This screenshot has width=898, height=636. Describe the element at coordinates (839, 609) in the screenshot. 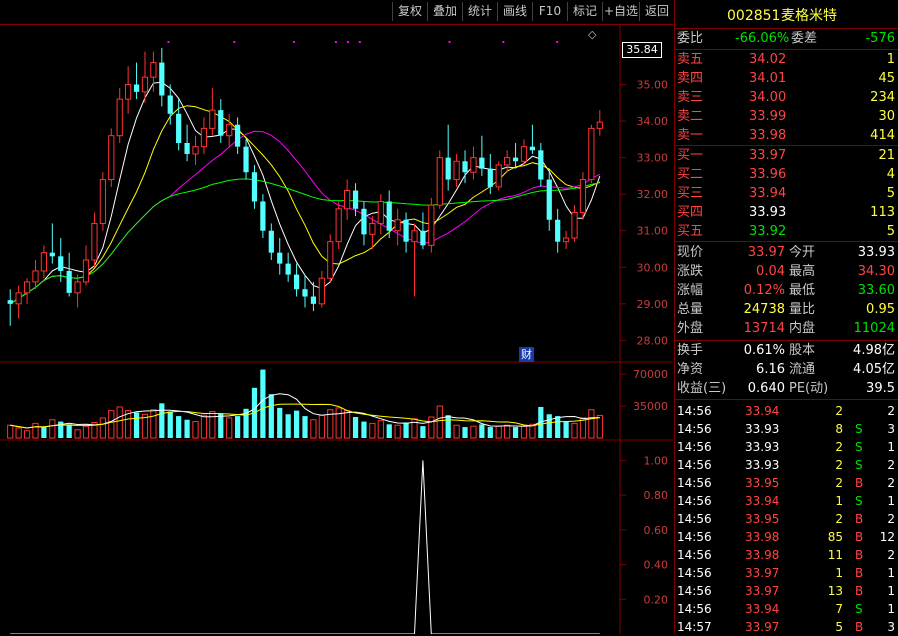

I see `tick-volume: 7` at that location.